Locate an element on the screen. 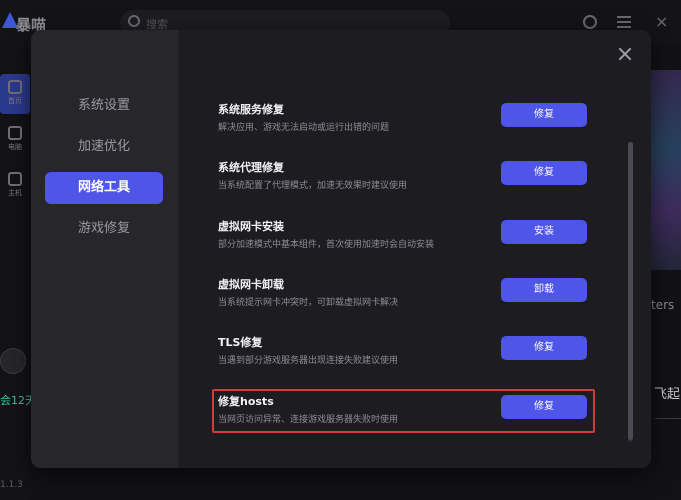 This screenshot has width=681, height=500. tool-description: 当系统配置了代理模式，加速无效果时建议使用 is located at coordinates (313, 186).